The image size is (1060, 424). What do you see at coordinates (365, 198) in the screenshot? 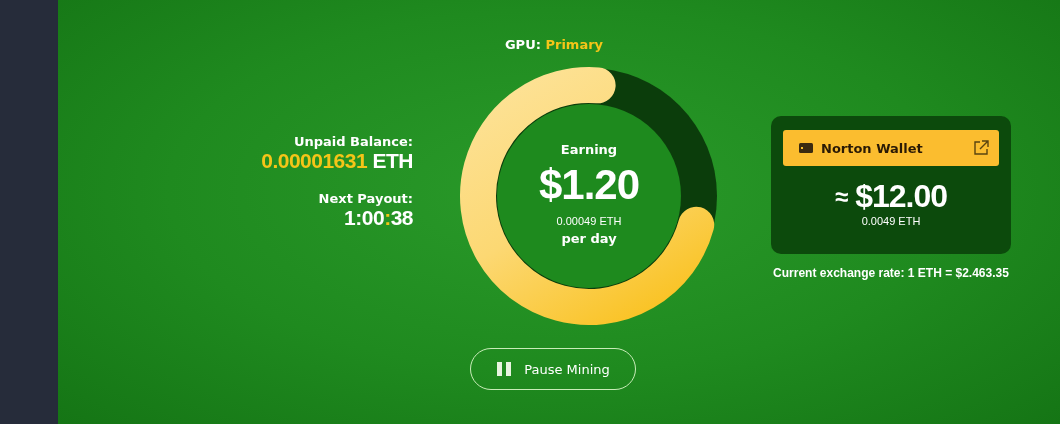
I see `payout-label: Next Payout:` at bounding box center [365, 198].